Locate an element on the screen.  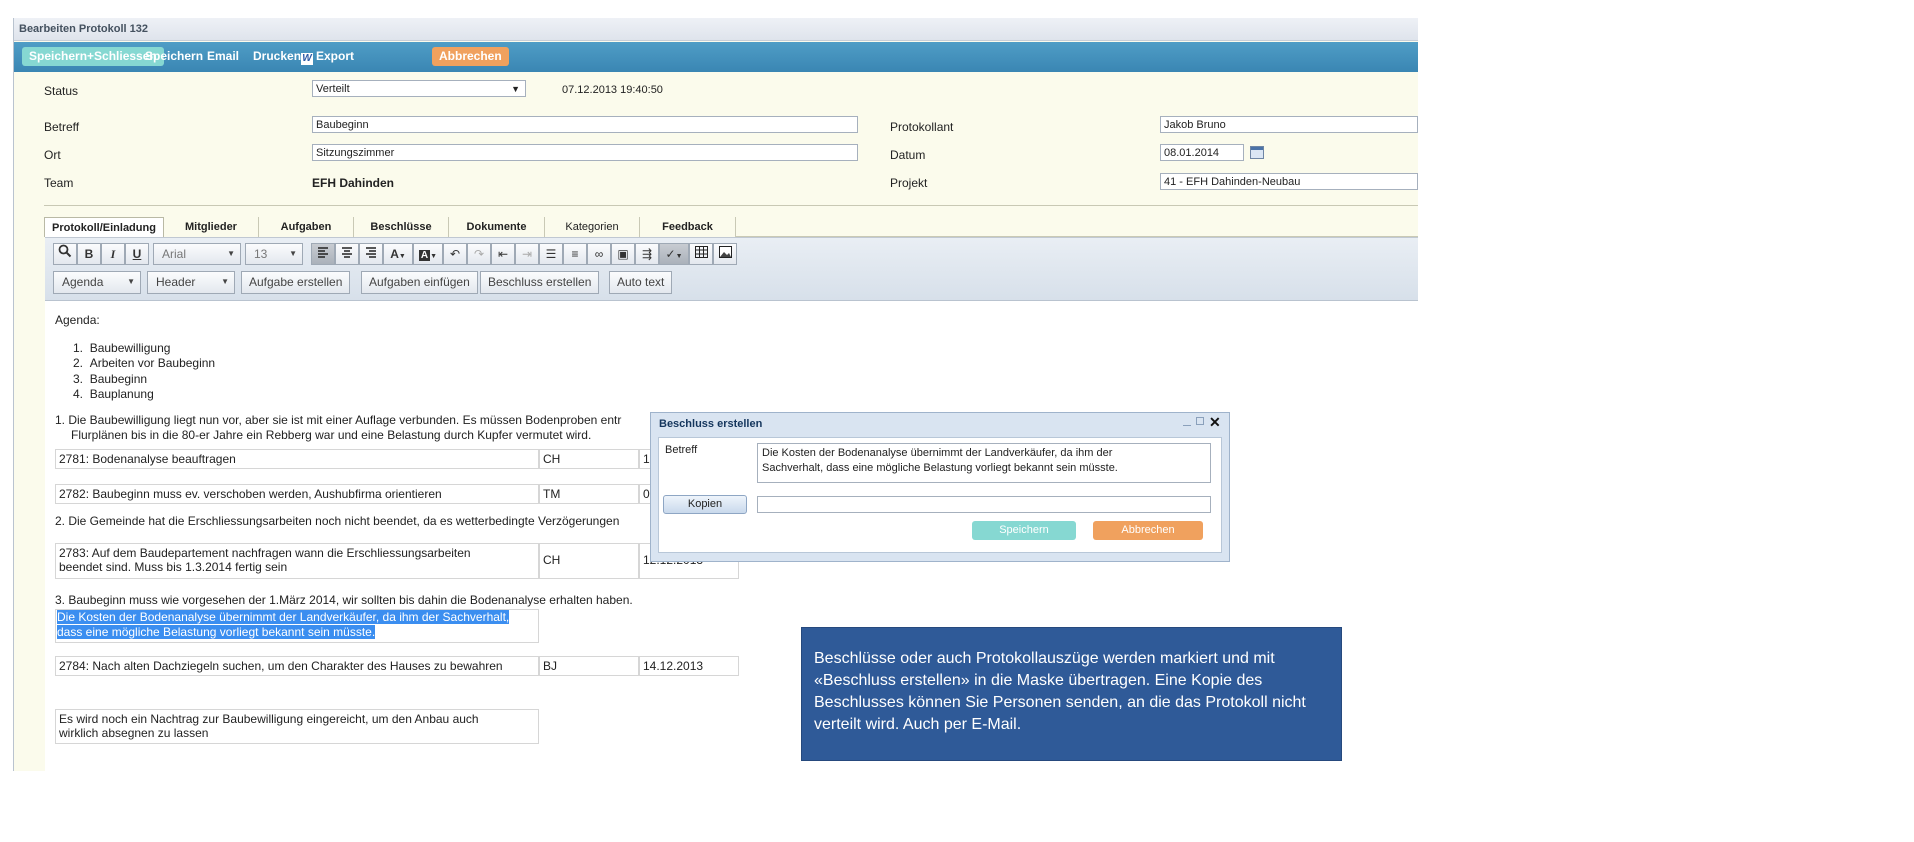
betreff-label: Betreff is located at coordinates (62, 127).